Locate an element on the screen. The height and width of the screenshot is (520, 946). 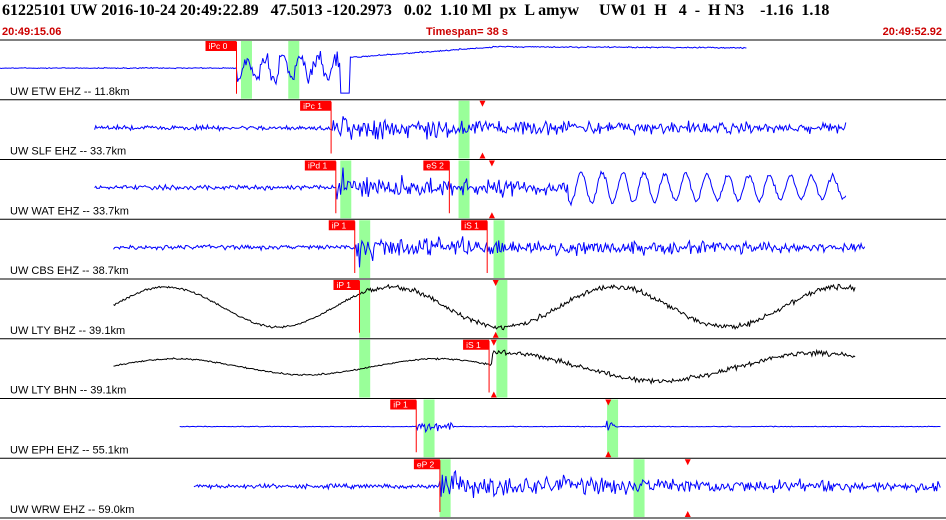
pick-label: eS 2 is located at coordinates (435, 166).